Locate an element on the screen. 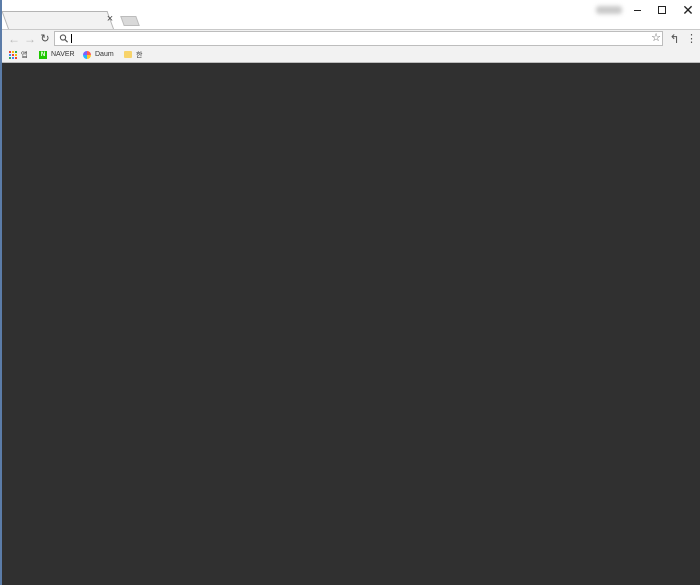 The height and width of the screenshot is (585, 700). bookmark-daum: Daum is located at coordinates (98, 54).